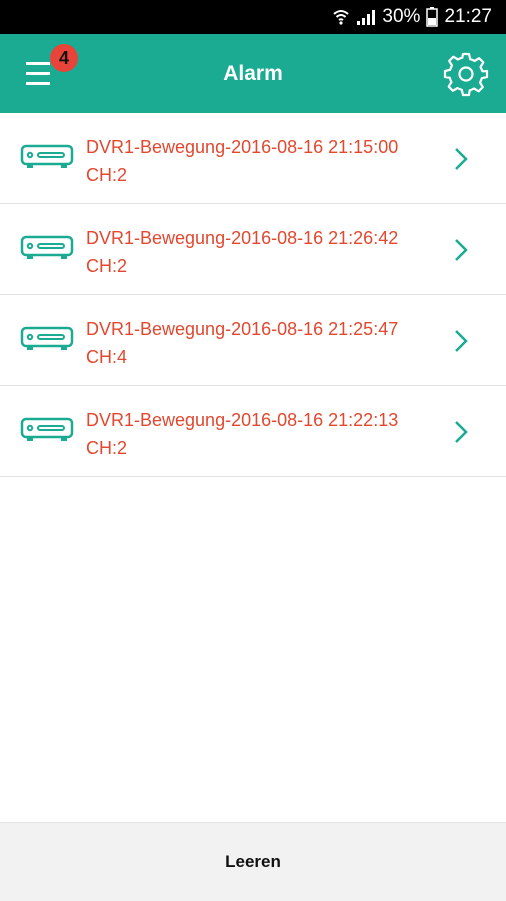 This screenshot has width=506, height=901. I want to click on bottom-bar: Leeren, so click(253, 861).